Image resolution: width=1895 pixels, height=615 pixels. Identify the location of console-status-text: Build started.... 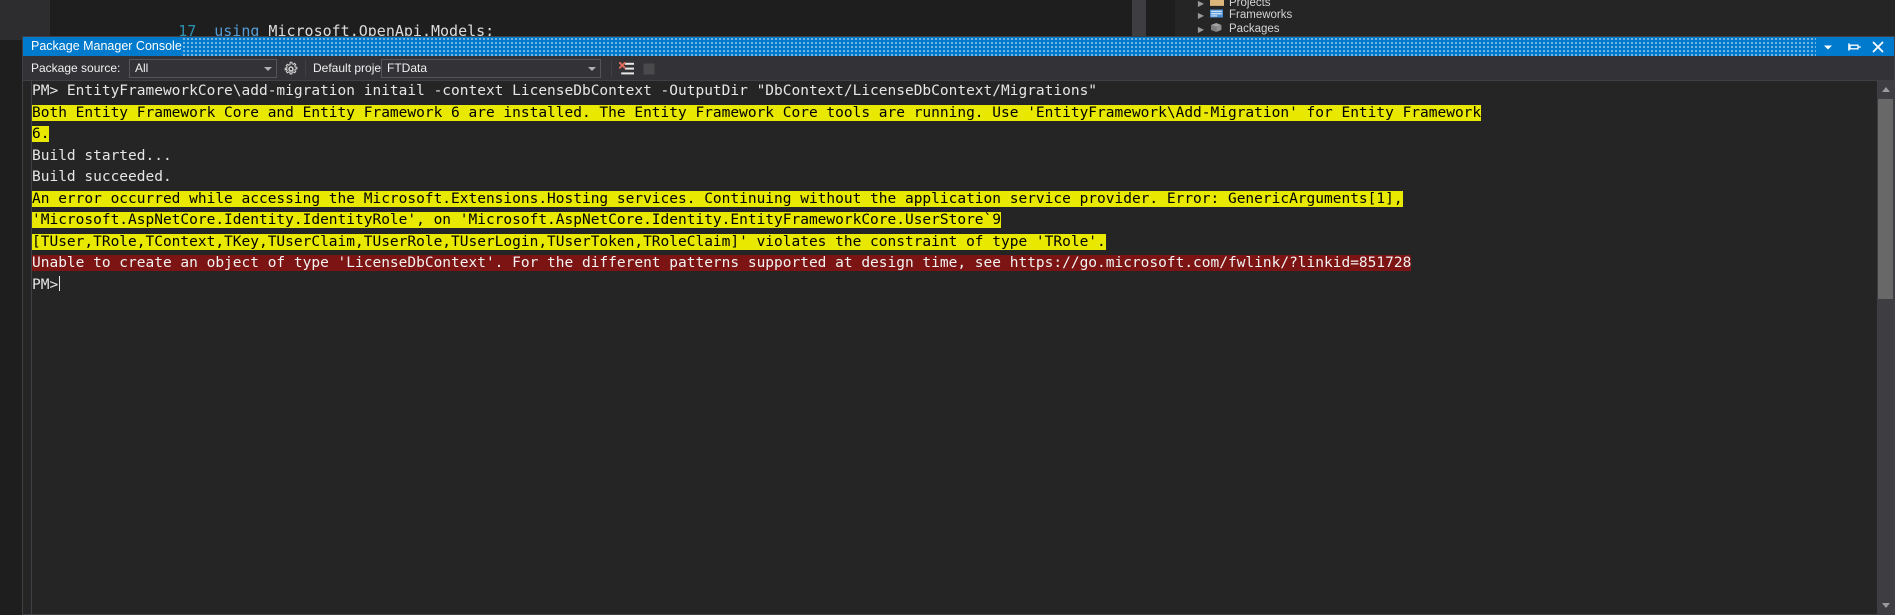
(102, 155).